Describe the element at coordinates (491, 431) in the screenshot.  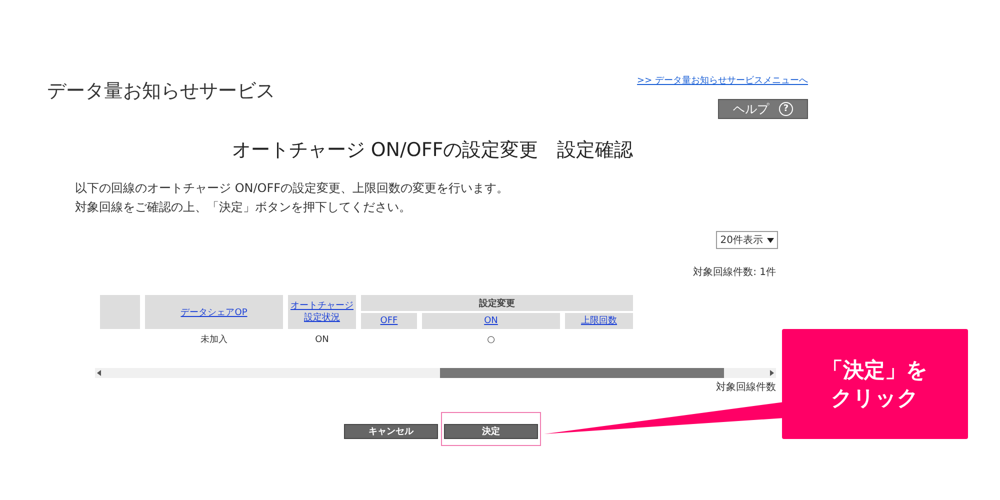
I see `action-button: 決定` at that location.